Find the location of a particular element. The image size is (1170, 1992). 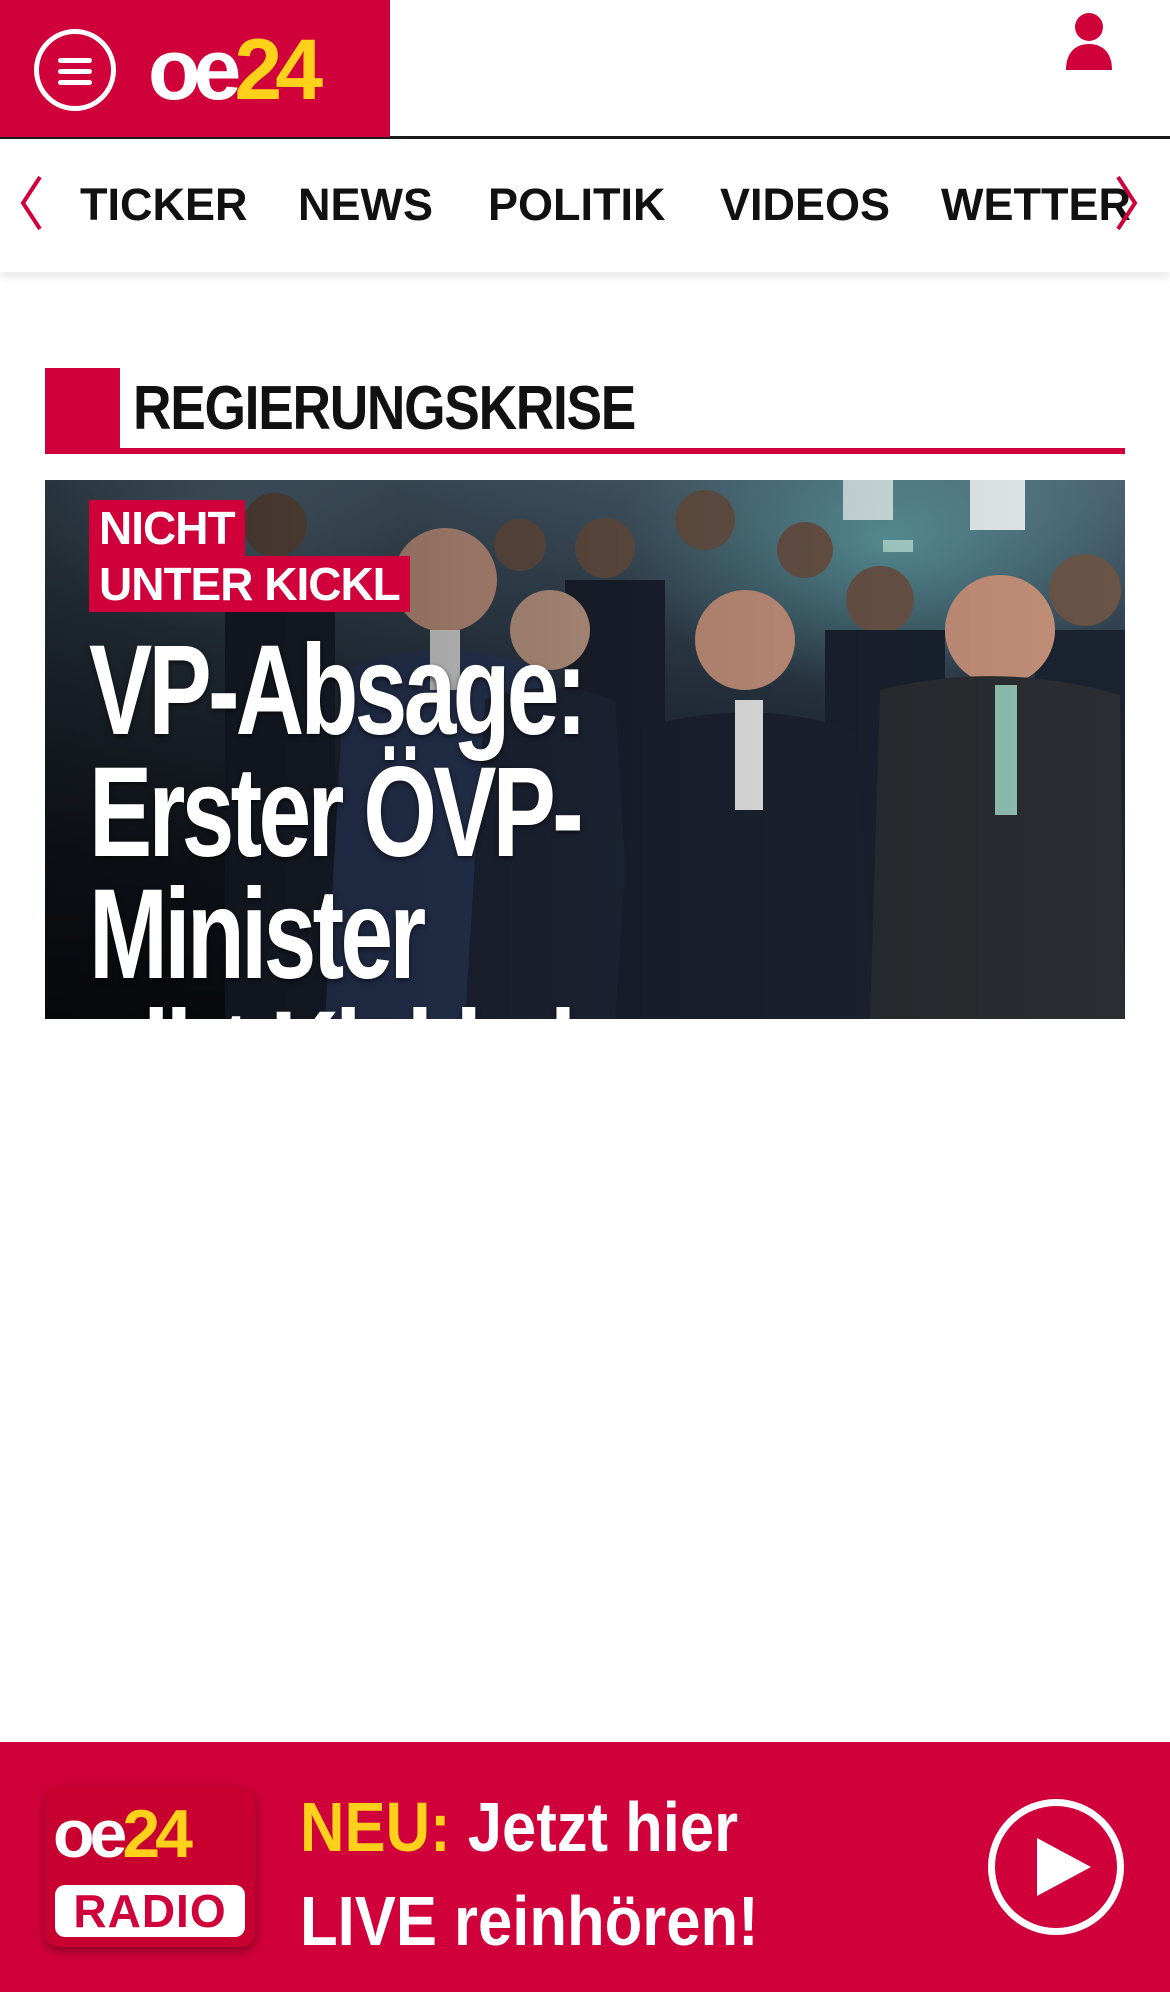

section-heading: REGIERUNGSKRISE is located at coordinates (585, 412).